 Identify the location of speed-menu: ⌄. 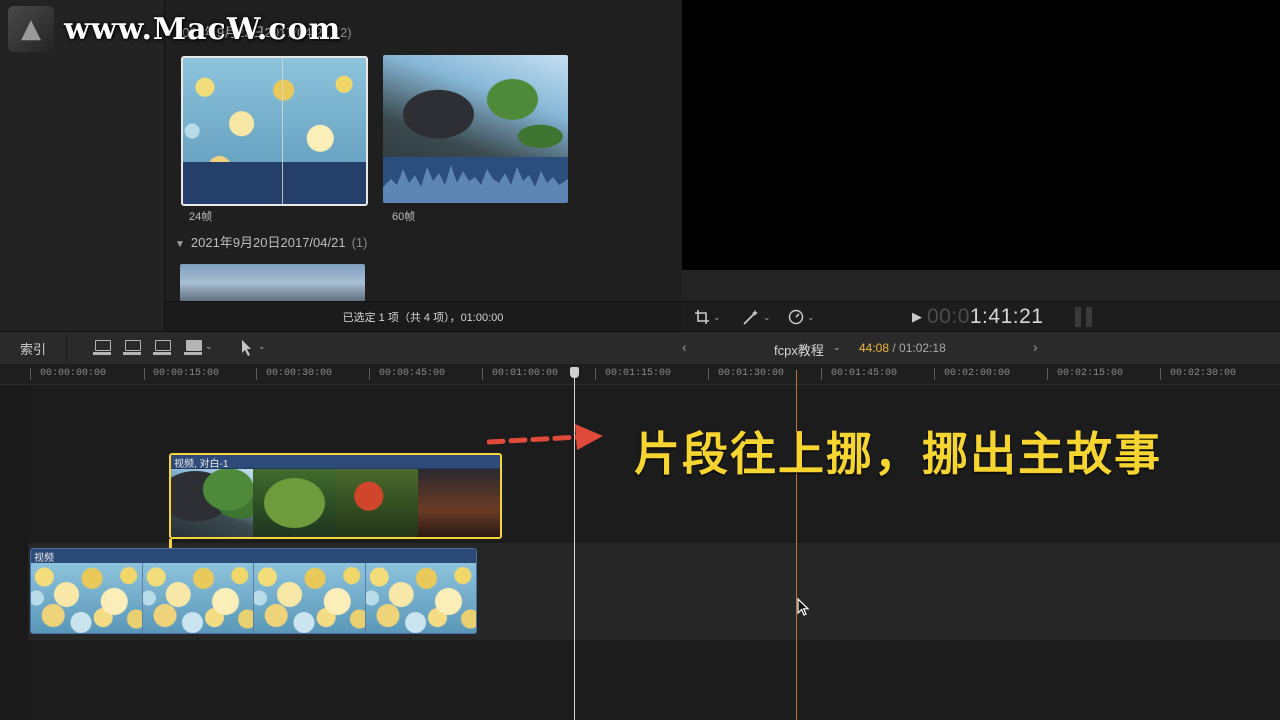
(801, 317).